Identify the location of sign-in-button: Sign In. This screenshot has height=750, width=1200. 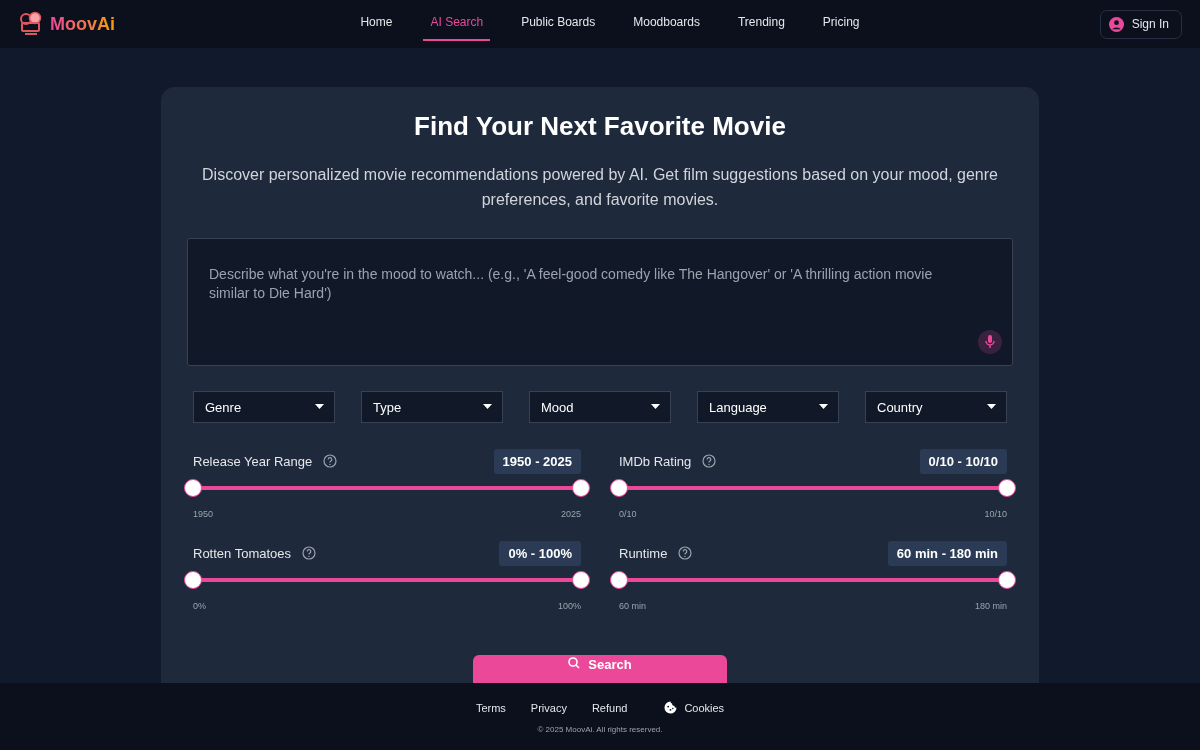
(1140, 24).